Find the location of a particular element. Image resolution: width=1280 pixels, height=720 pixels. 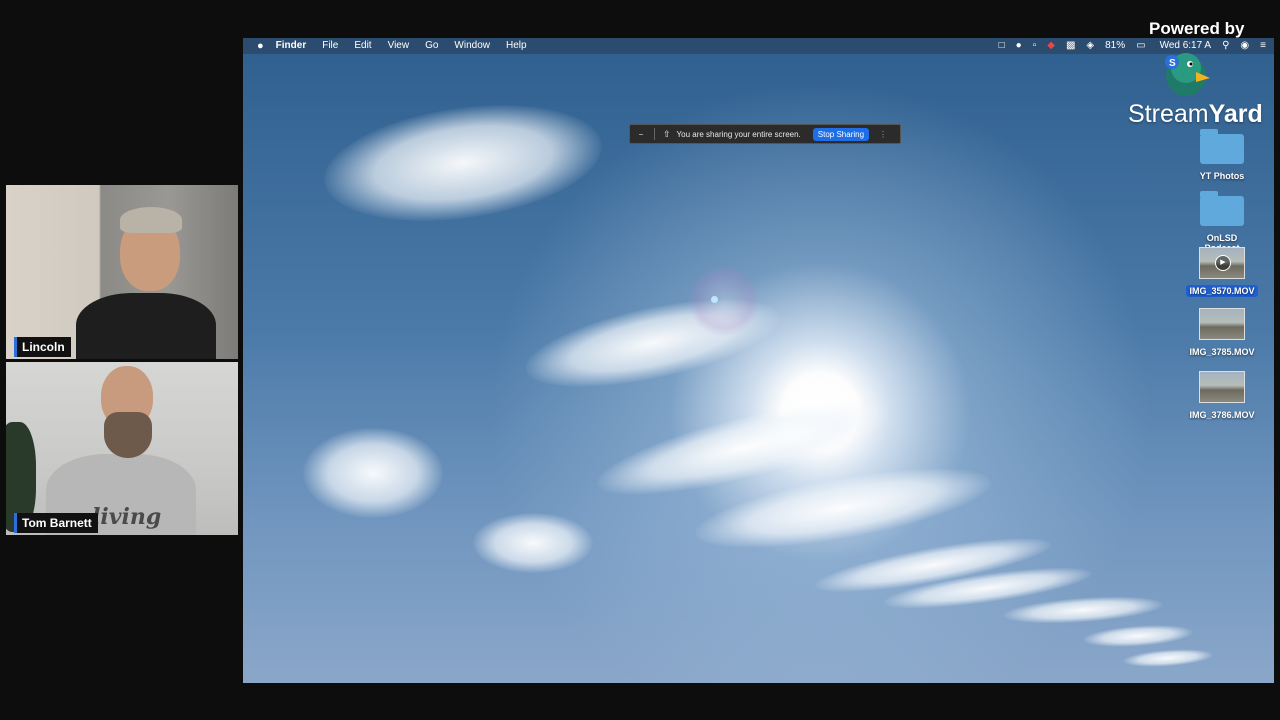

control-center-icon: ≡ is located at coordinates (1263, 46).